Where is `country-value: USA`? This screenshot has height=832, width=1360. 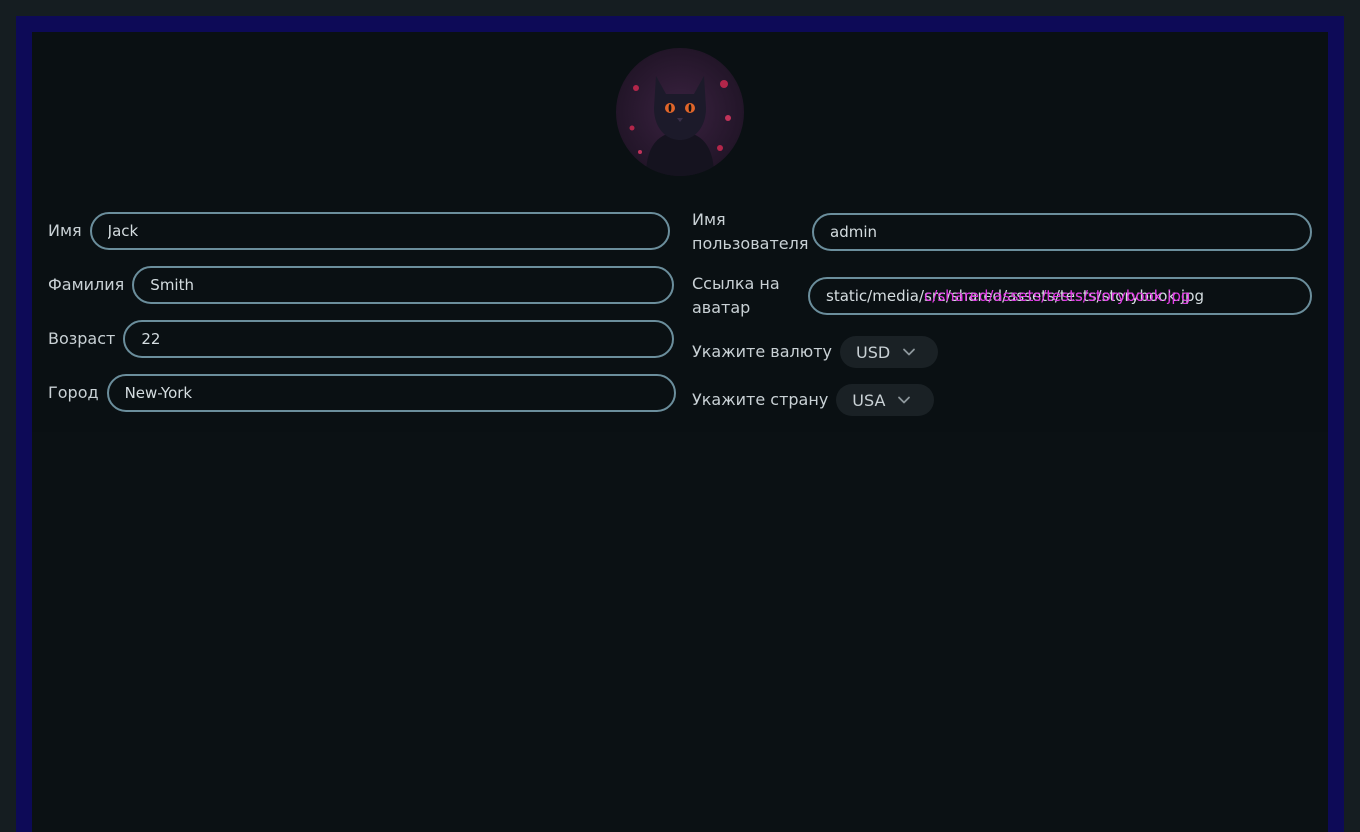 country-value: USA is located at coordinates (869, 400).